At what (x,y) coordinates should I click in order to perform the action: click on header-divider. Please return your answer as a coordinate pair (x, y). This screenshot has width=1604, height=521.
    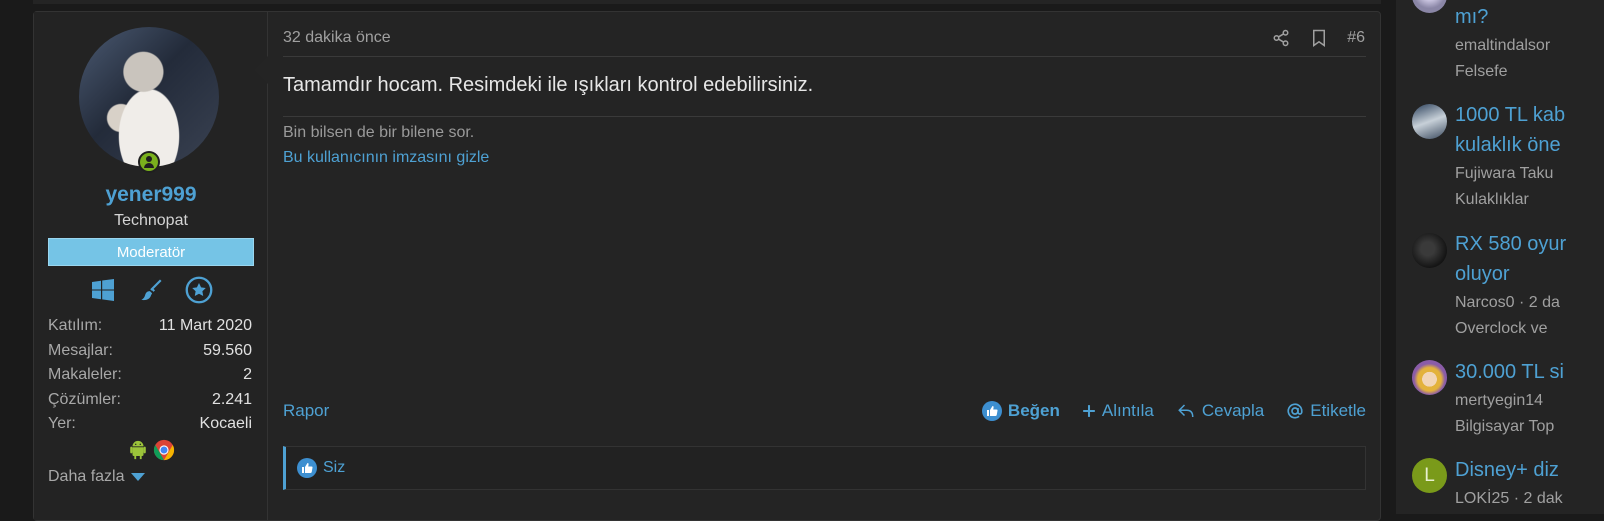
    Looking at the image, I should click on (824, 56).